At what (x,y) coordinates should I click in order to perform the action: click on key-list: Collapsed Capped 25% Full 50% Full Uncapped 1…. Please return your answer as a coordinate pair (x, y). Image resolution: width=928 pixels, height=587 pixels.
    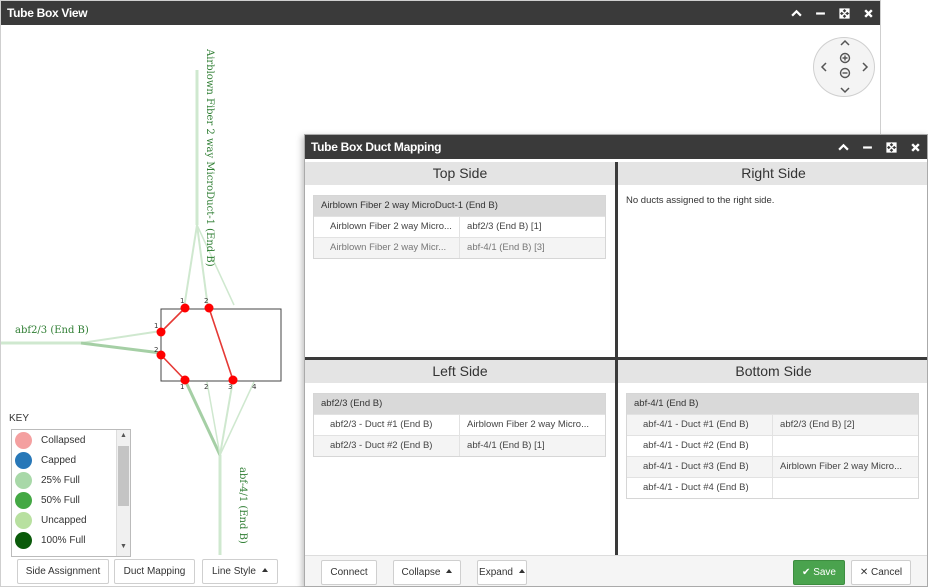
    Looking at the image, I should click on (71, 493).